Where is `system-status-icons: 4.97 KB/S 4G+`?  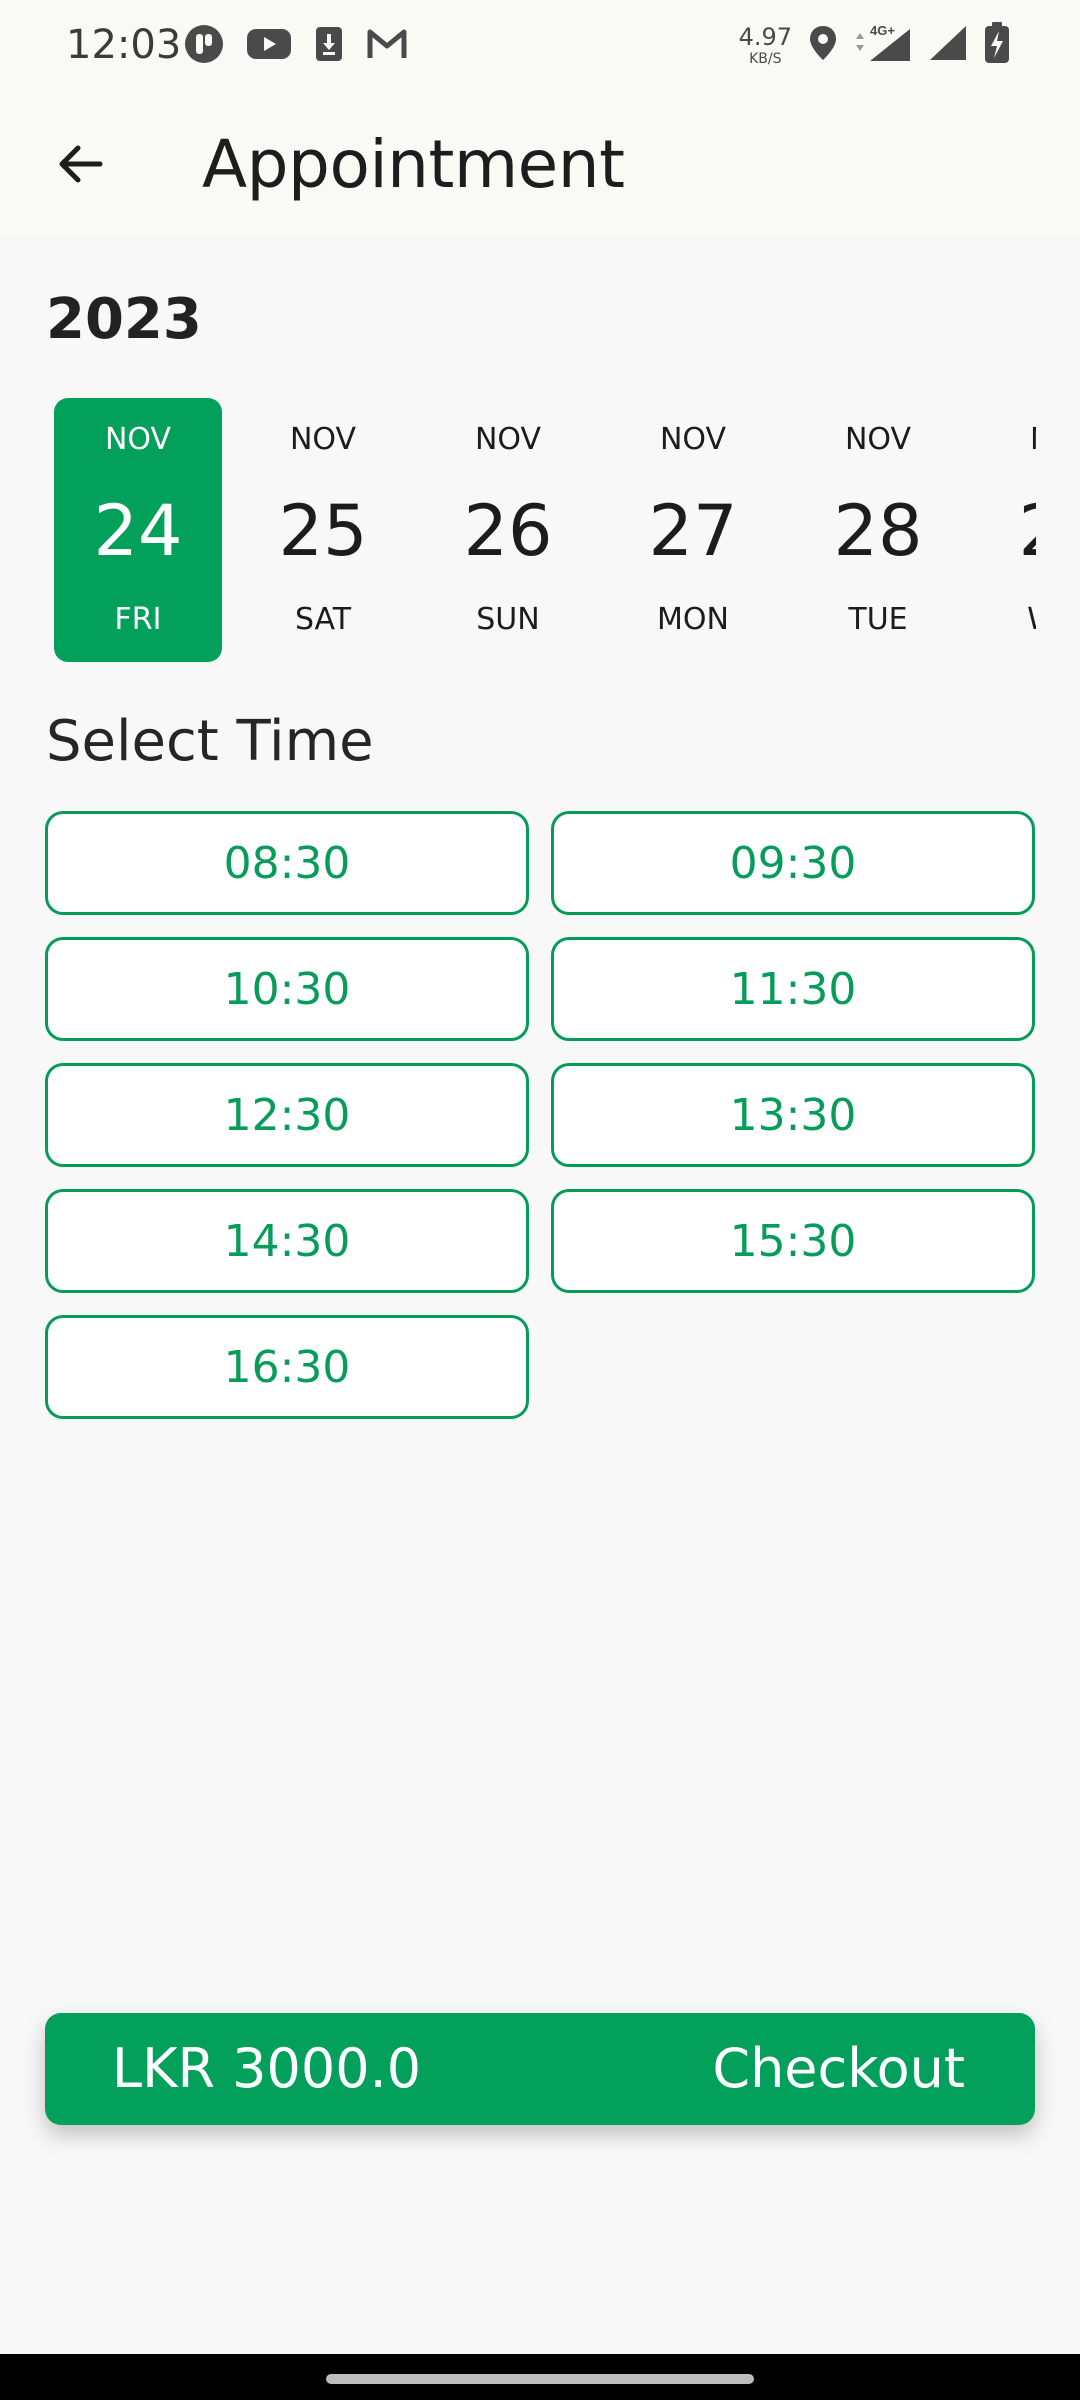 system-status-icons: 4.97 KB/S 4G+ is located at coordinates (874, 45).